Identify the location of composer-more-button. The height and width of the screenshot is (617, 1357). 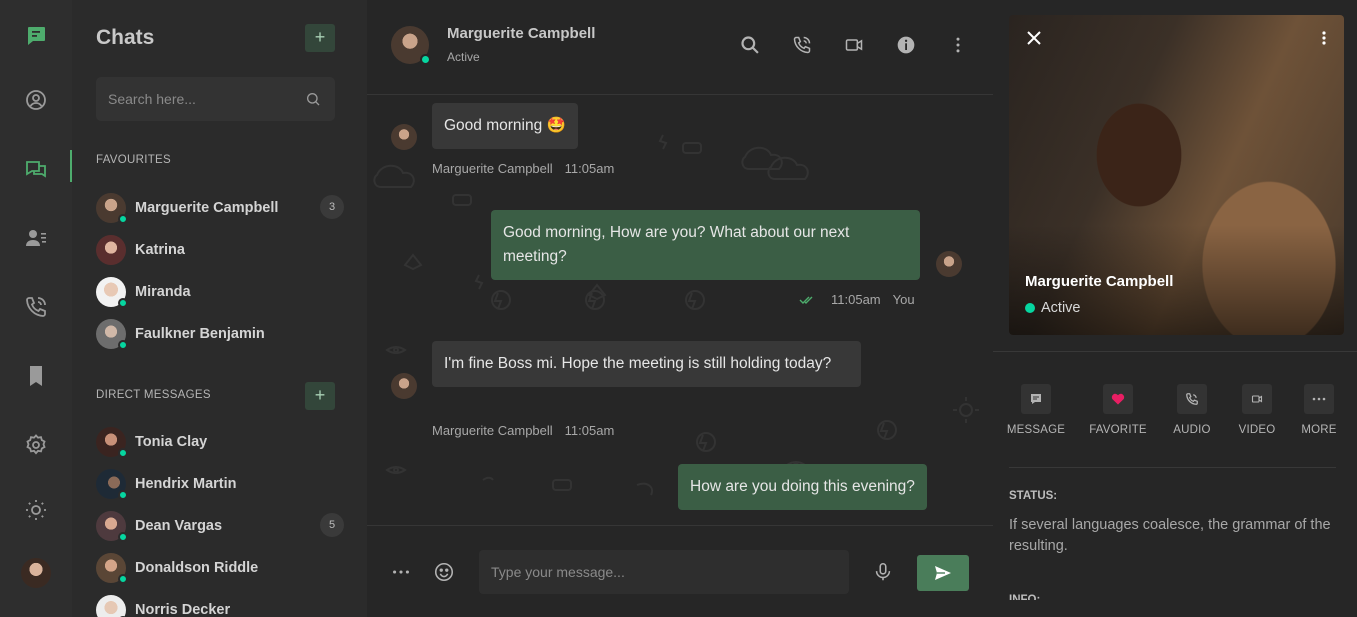
(401, 572).